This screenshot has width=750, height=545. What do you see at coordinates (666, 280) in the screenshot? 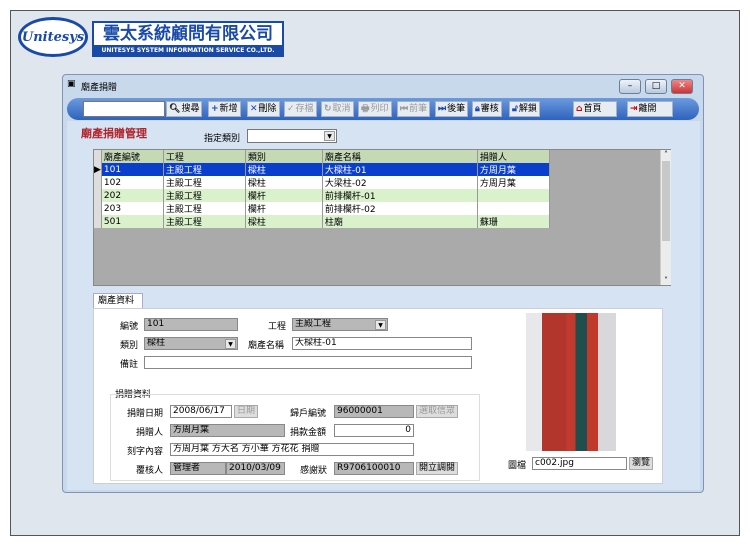
I see `scroll-down-icon: ˅` at bounding box center [666, 280].